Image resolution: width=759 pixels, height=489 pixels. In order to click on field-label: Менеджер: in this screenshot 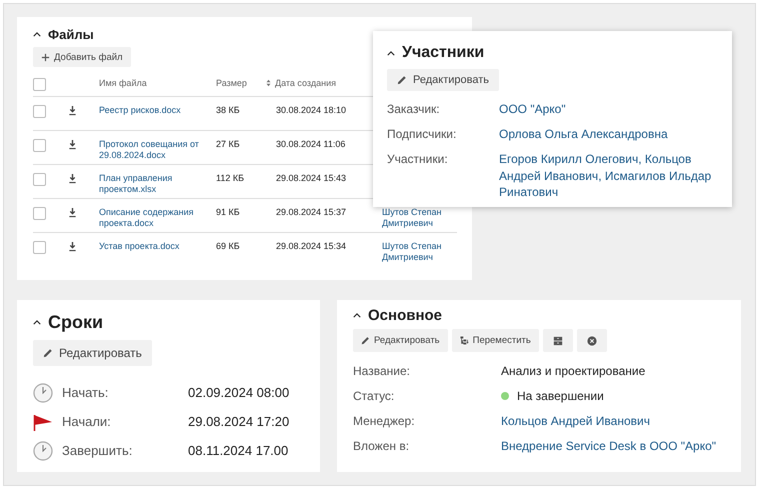, I will do `click(384, 421)`.